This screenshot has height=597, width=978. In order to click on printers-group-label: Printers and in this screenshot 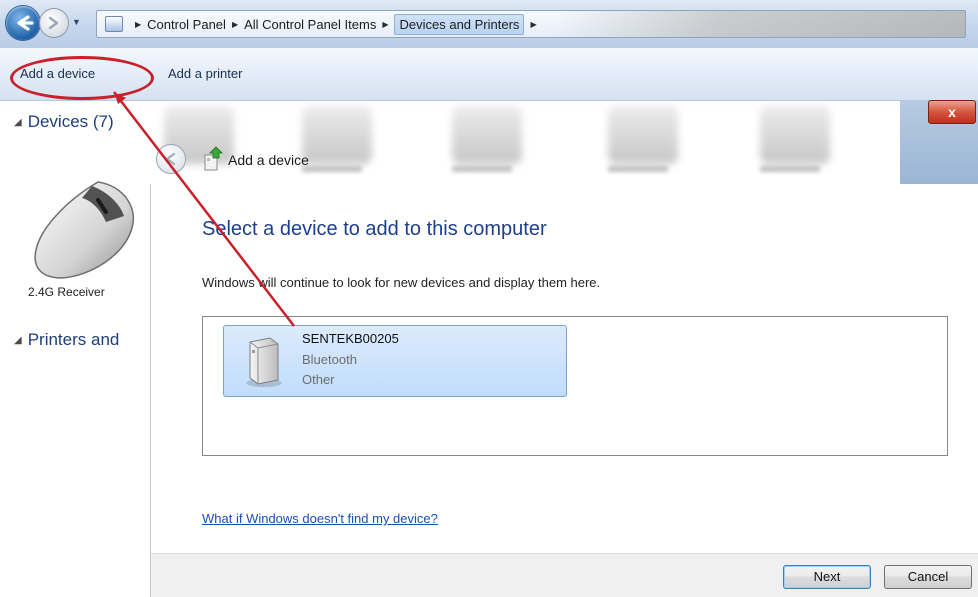, I will do `click(73, 339)`.